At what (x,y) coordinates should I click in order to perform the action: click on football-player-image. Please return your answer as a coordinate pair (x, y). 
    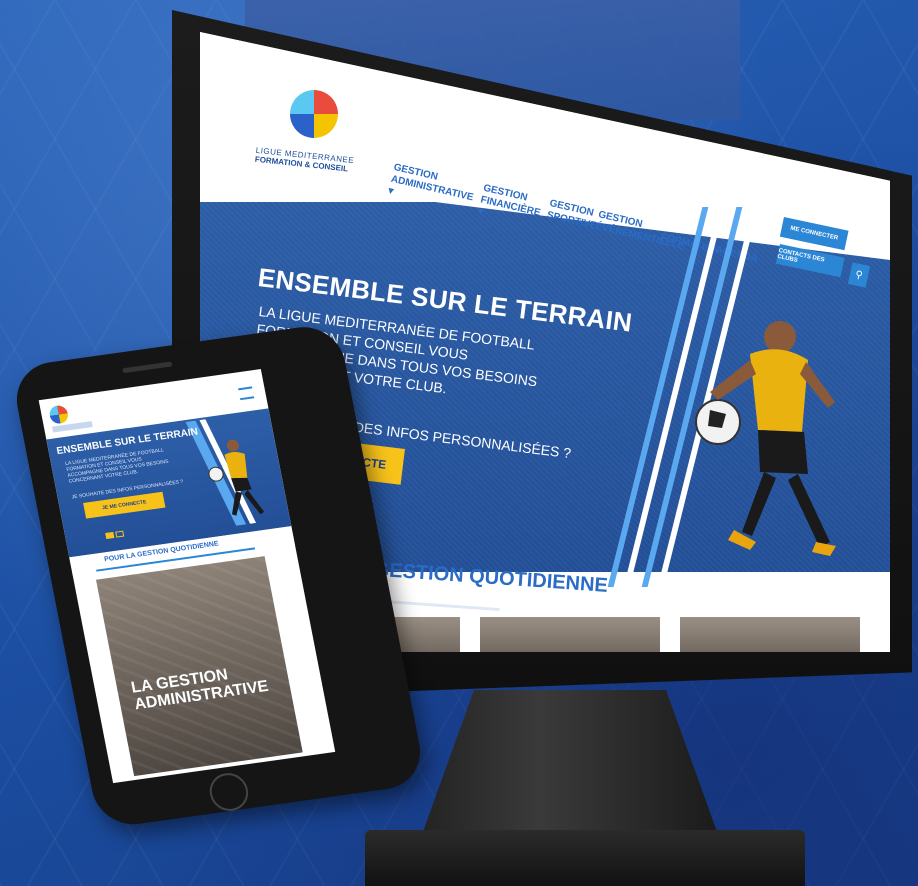
    Looking at the image, I should click on (765, 438).